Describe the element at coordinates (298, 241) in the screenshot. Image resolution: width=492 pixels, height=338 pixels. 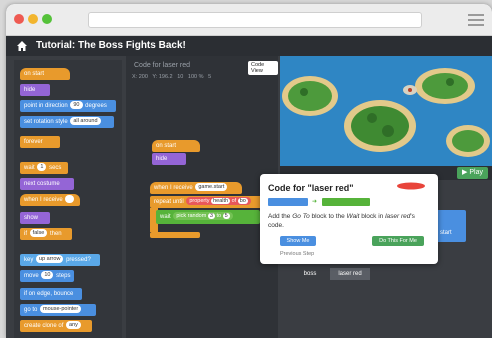
I see `show-me-button: Show Me` at that location.